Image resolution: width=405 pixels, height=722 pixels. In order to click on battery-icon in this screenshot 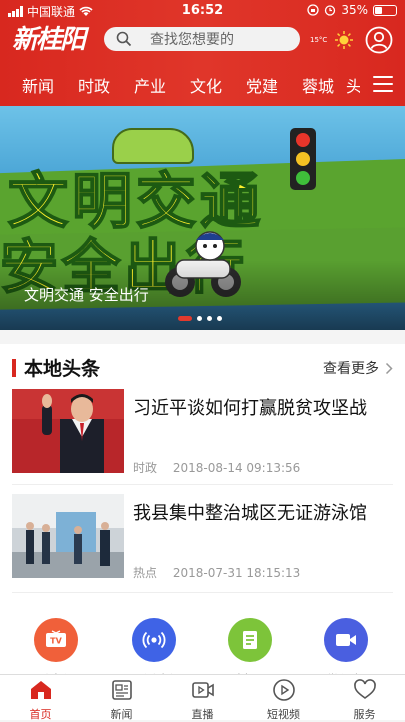, I will do `click(385, 10)`.